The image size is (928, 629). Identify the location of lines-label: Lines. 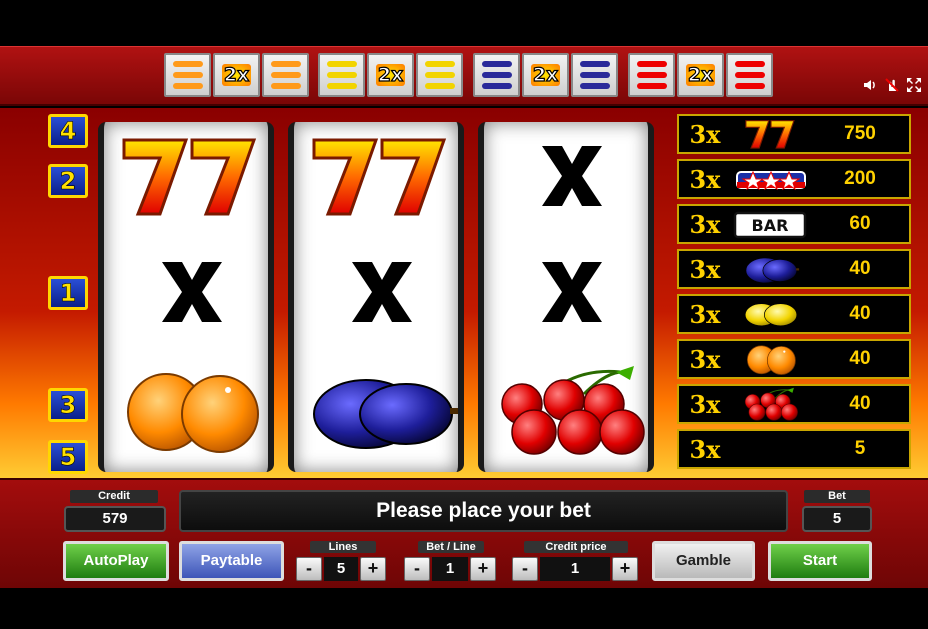
(343, 547).